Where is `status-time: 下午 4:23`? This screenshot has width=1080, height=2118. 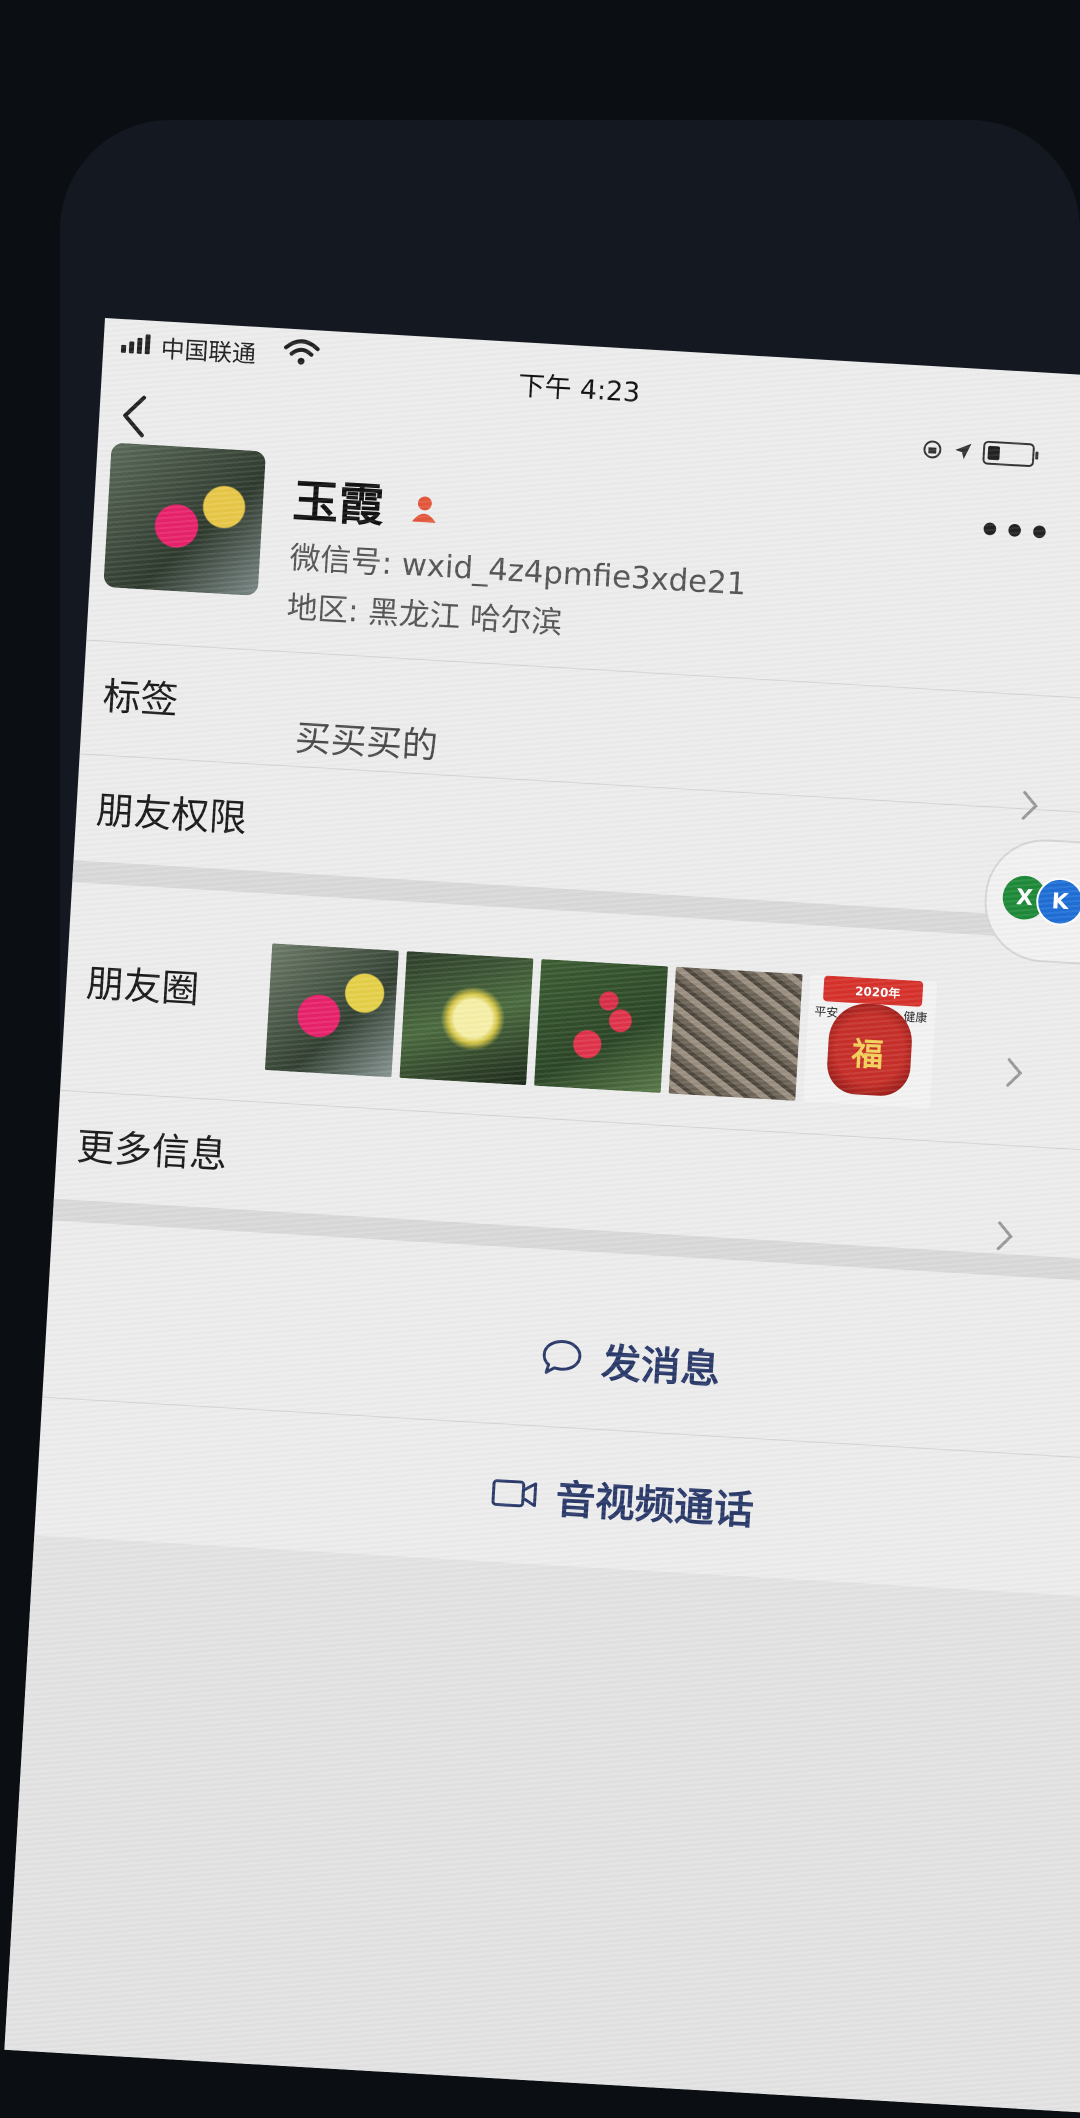
status-time: 下午 4:23 is located at coordinates (579, 389).